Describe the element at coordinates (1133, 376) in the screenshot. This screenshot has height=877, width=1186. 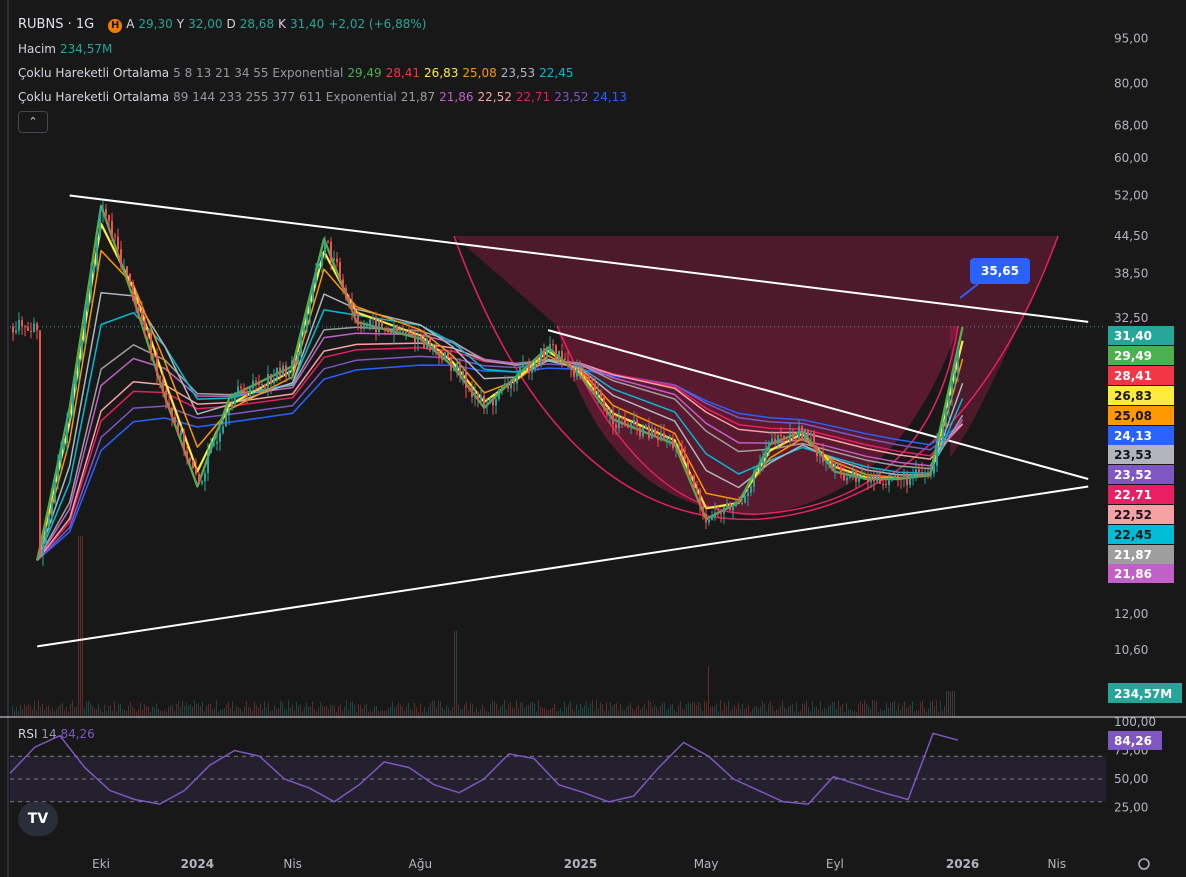
I see `price-badge: 28,41` at that location.